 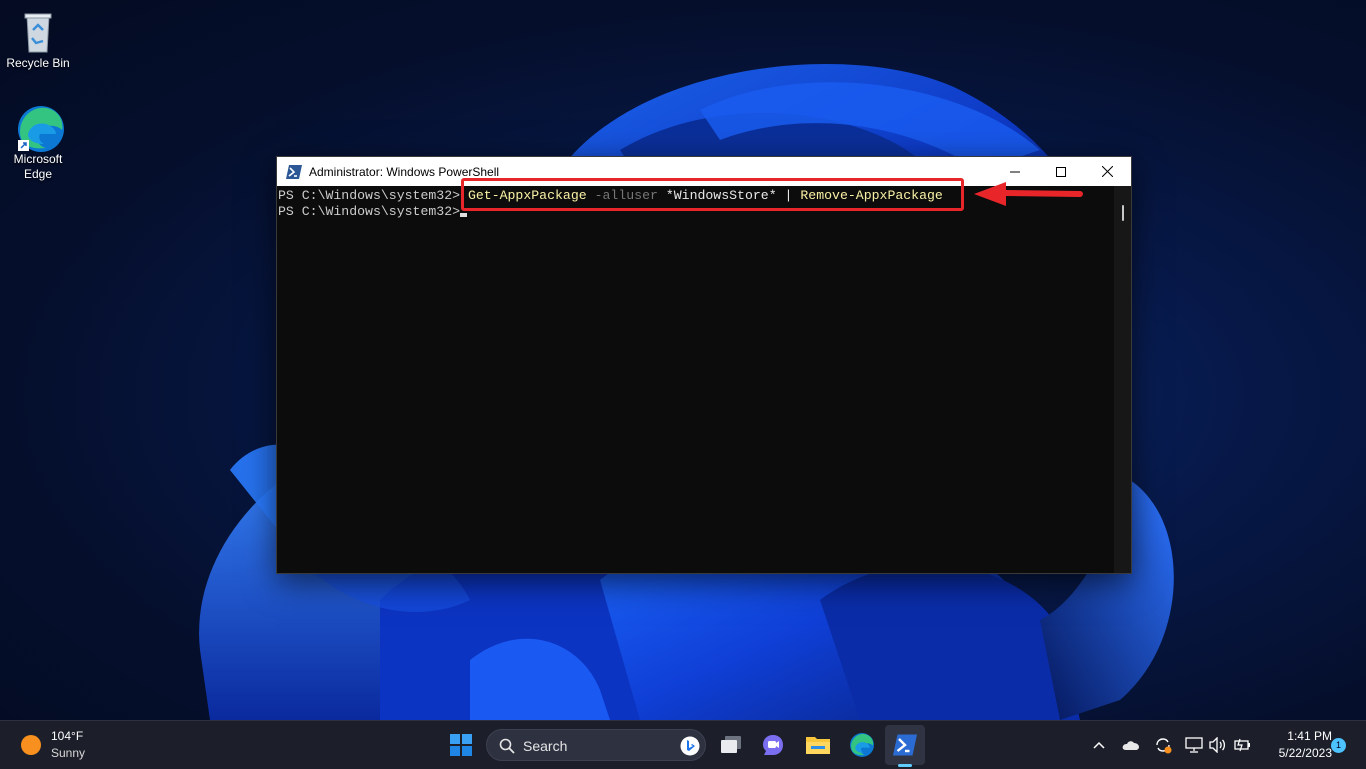 What do you see at coordinates (1338, 745) in the screenshot?
I see `notification-badge: 1` at bounding box center [1338, 745].